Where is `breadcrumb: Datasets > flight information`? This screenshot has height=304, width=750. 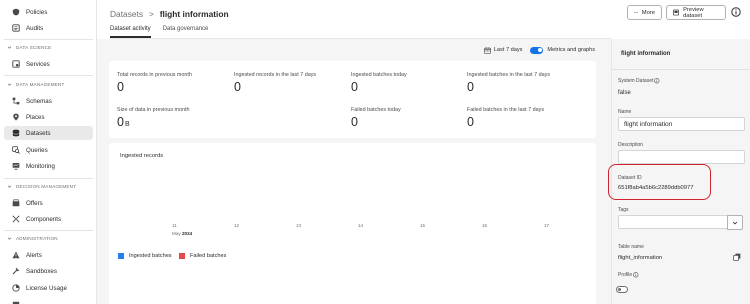
breadcrumb: Datasets > flight information is located at coordinates (169, 14).